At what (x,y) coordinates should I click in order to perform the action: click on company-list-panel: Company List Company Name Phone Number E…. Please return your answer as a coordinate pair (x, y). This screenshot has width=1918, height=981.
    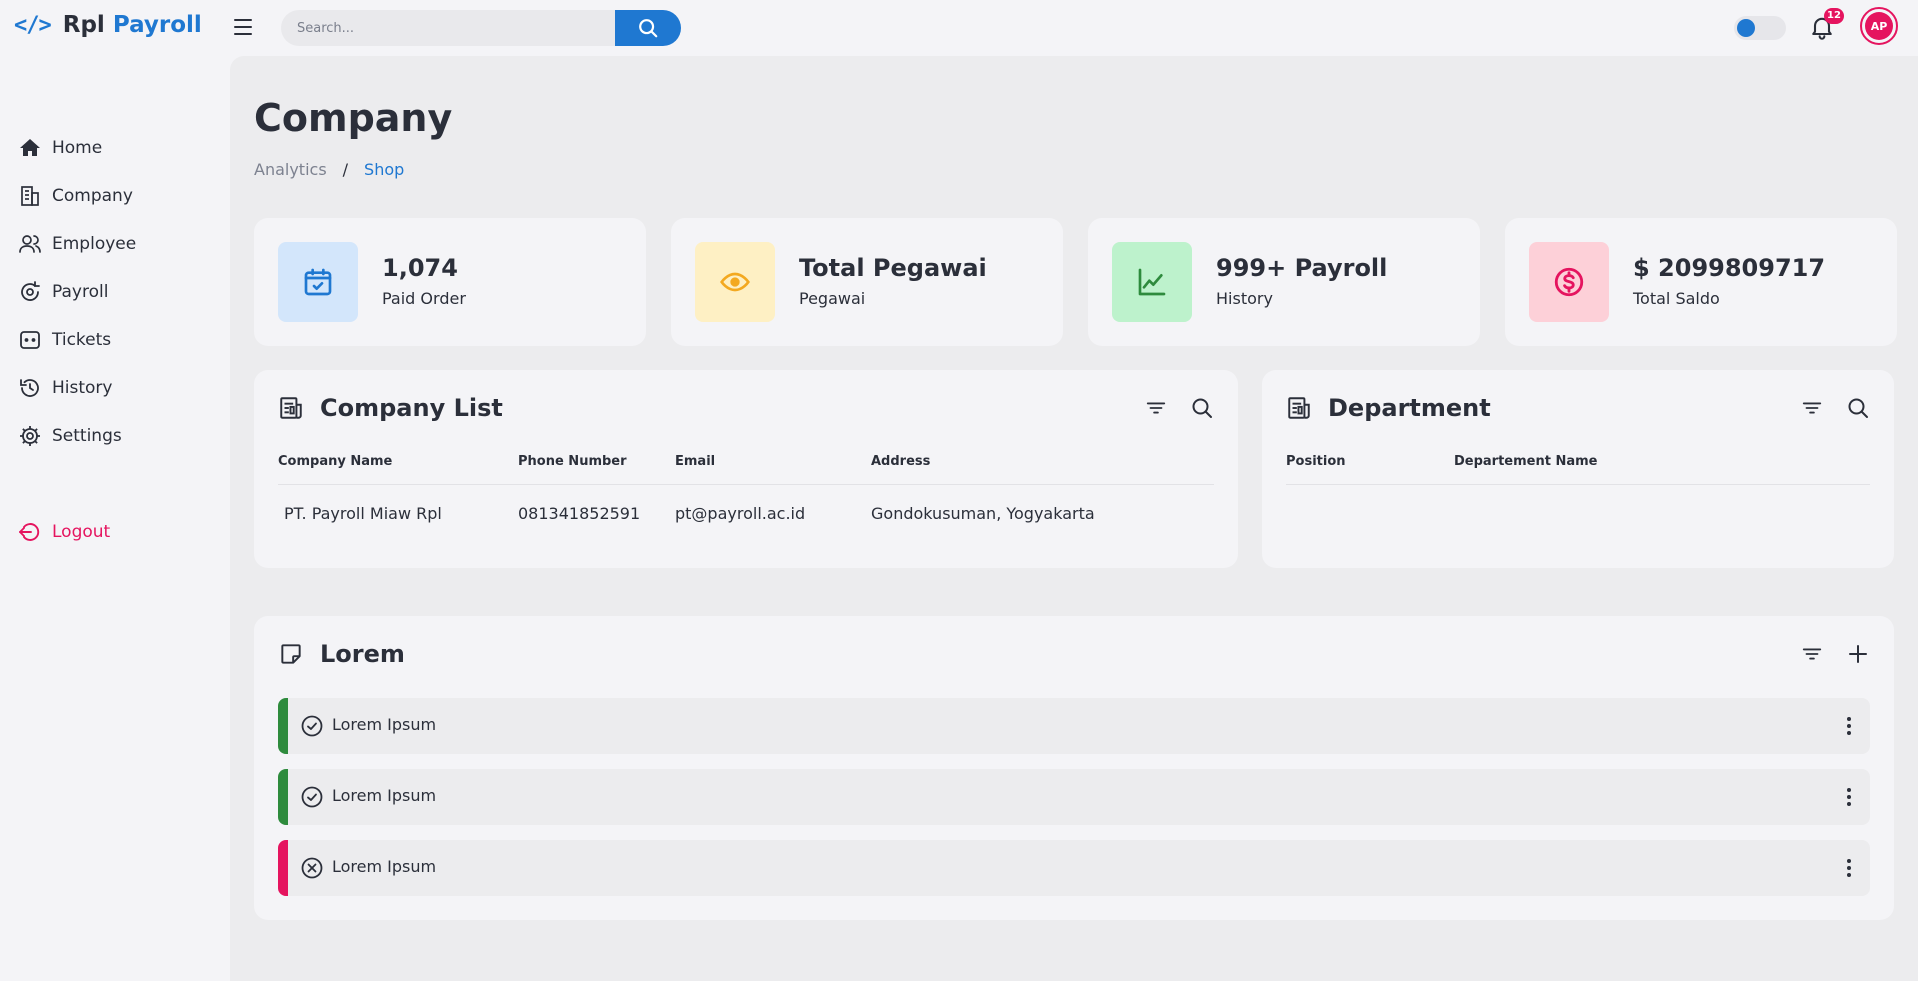
    Looking at the image, I should click on (746, 469).